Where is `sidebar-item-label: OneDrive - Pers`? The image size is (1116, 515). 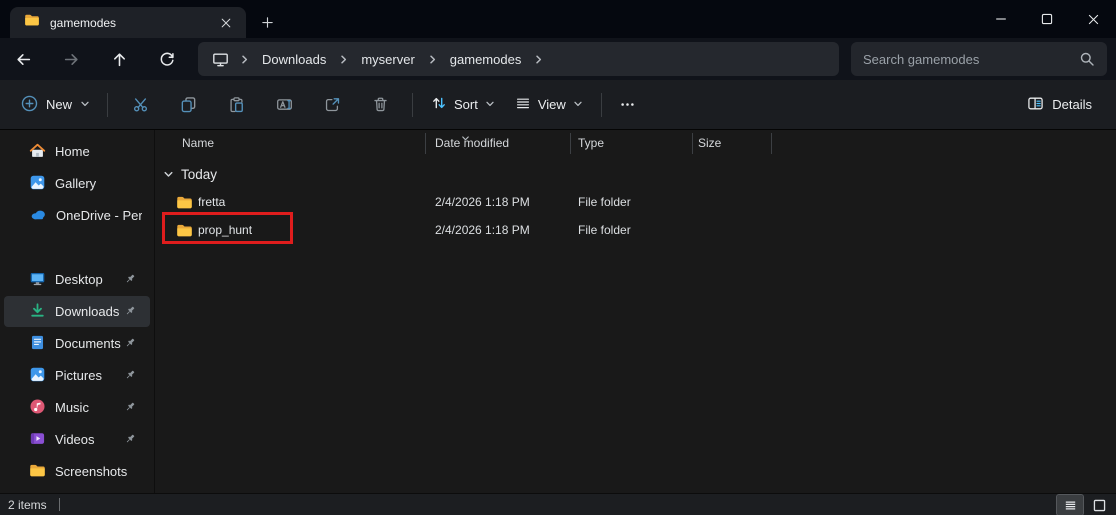 sidebar-item-label: OneDrive - Pers is located at coordinates (99, 215).